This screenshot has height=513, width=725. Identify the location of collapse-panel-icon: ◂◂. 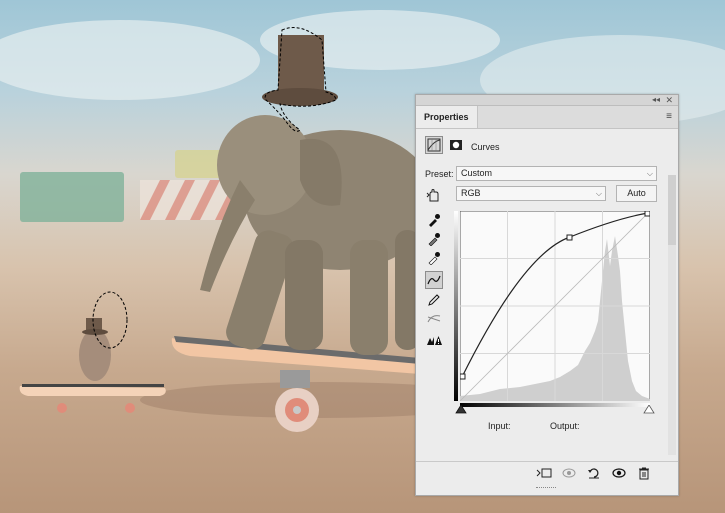
(656, 100).